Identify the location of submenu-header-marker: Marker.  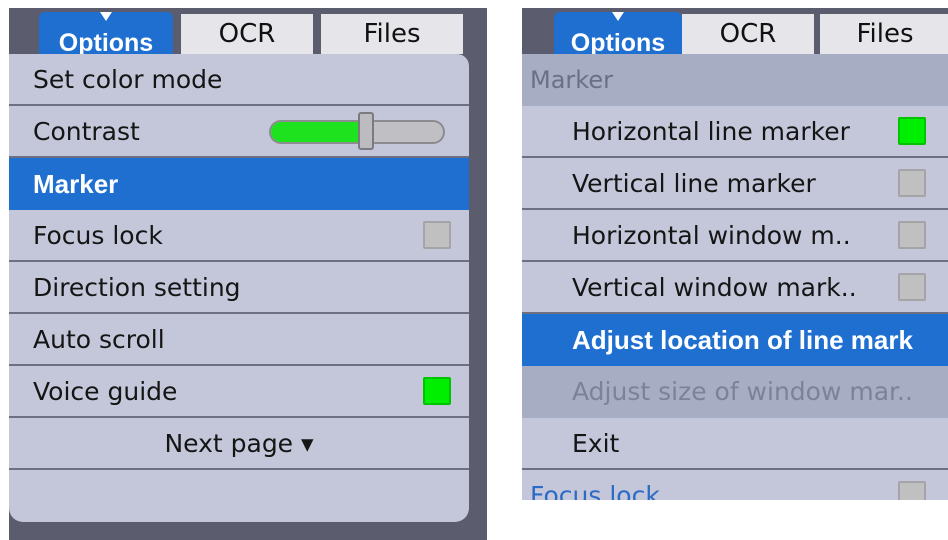
(735, 80).